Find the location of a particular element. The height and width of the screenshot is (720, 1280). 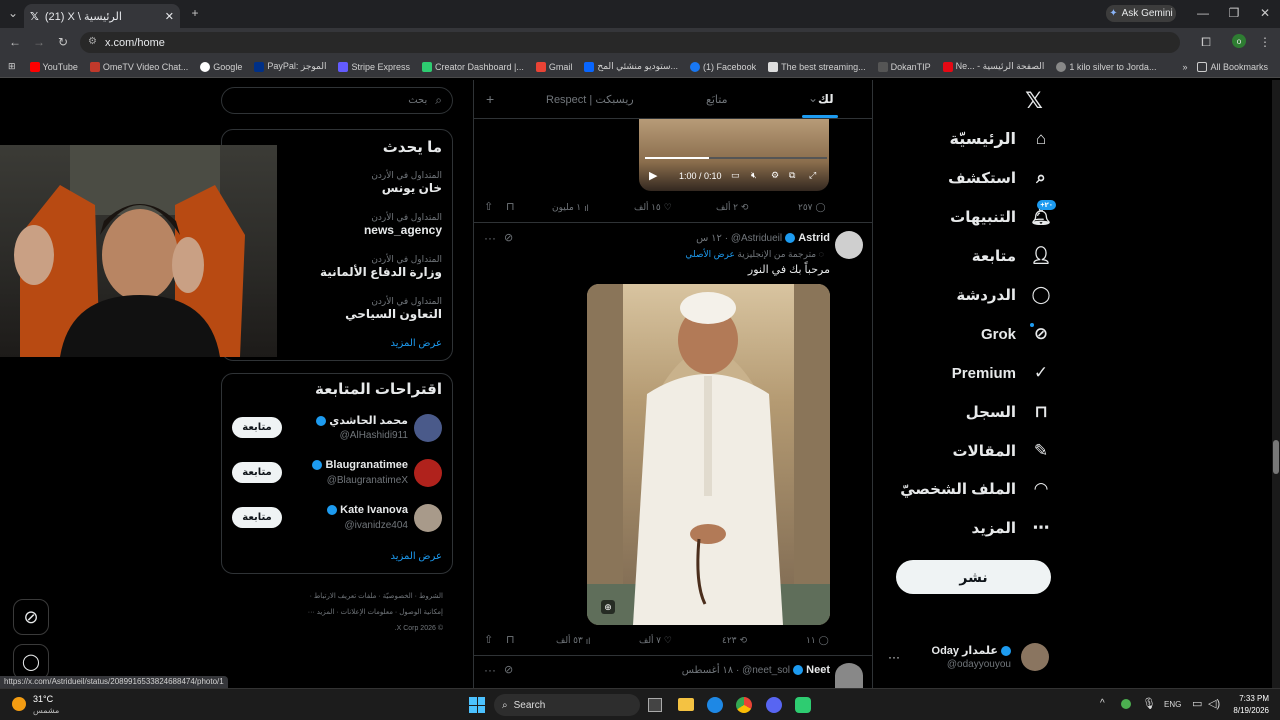

app-icon is located at coordinates (803, 705).